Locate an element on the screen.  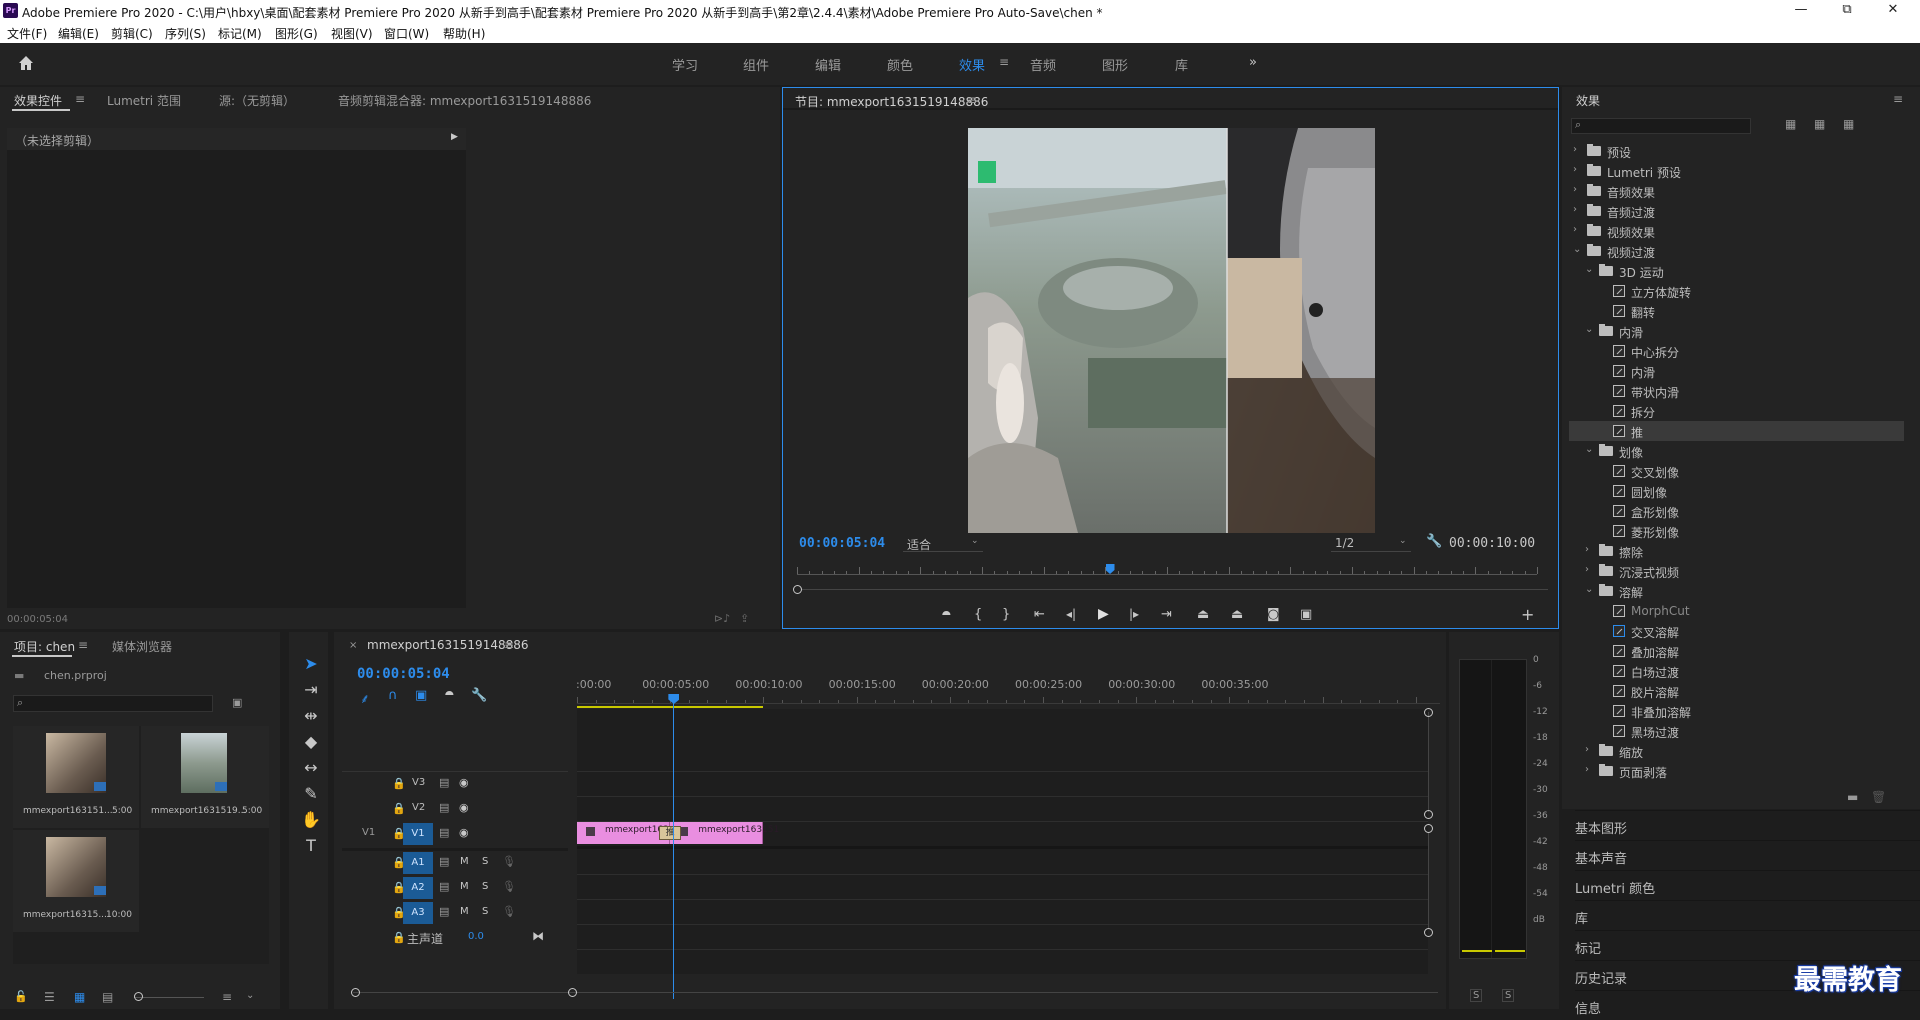
effect-item: 胶片溶解 is located at coordinates (1736, 691).